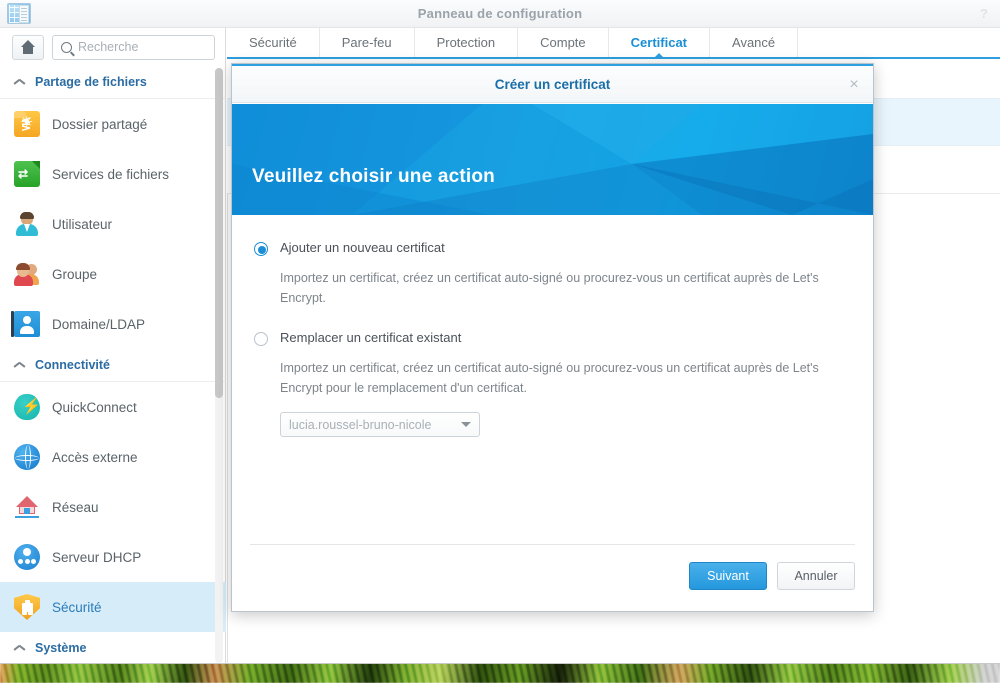 The height and width of the screenshot is (683, 1000). Describe the element at coordinates (466, 424) in the screenshot. I see `chevron-down-icon` at that location.